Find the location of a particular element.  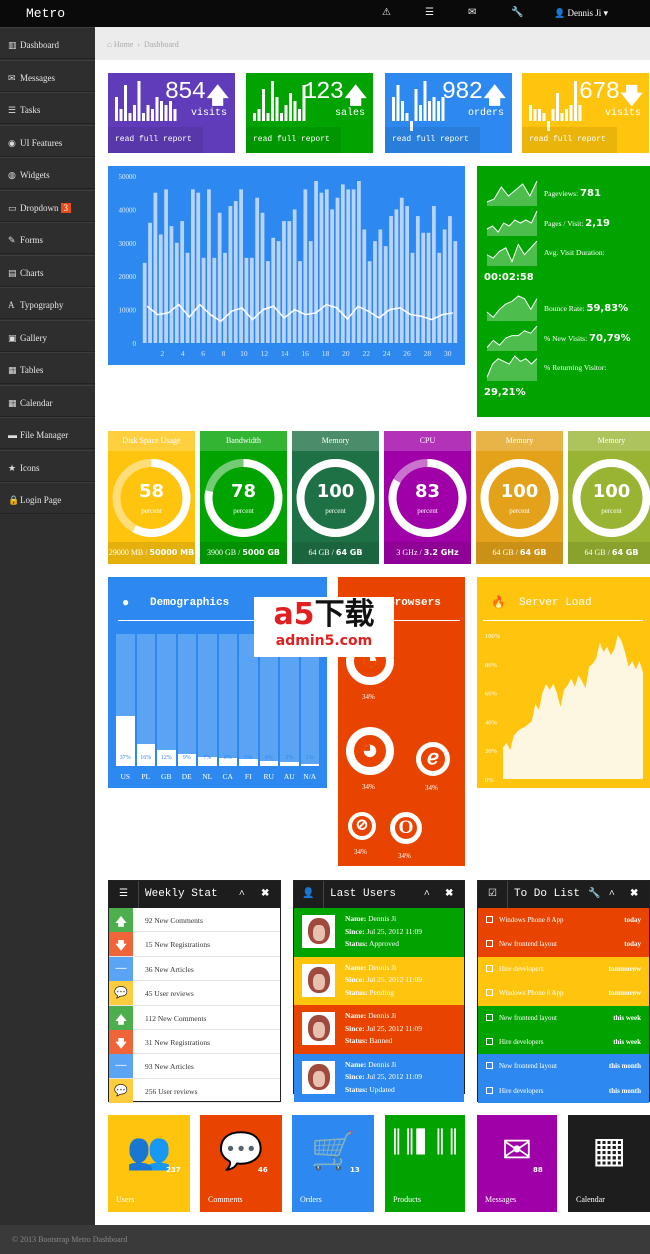

stat-tile-orders: 982 🡅 orders read full report is located at coordinates (448, 113).